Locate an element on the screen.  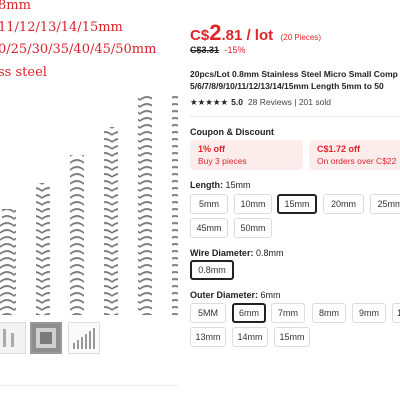
star-rating-icon: ★★★★★ is located at coordinates (209, 102).